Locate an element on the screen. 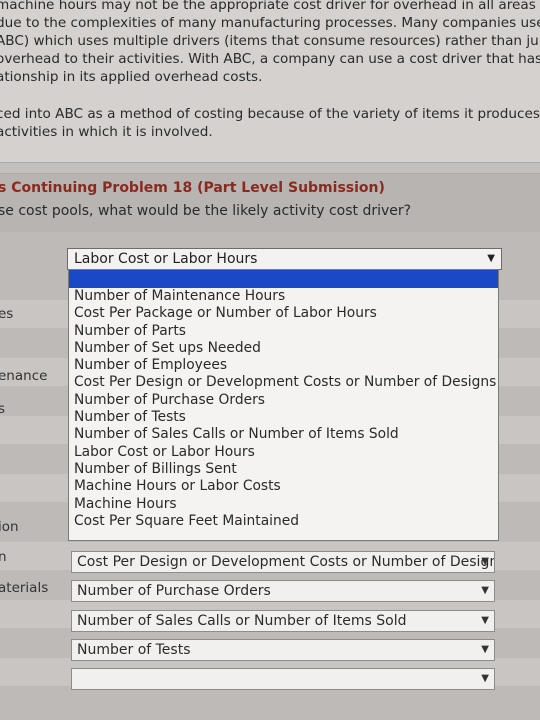  row-label: es is located at coordinates (7, 314).